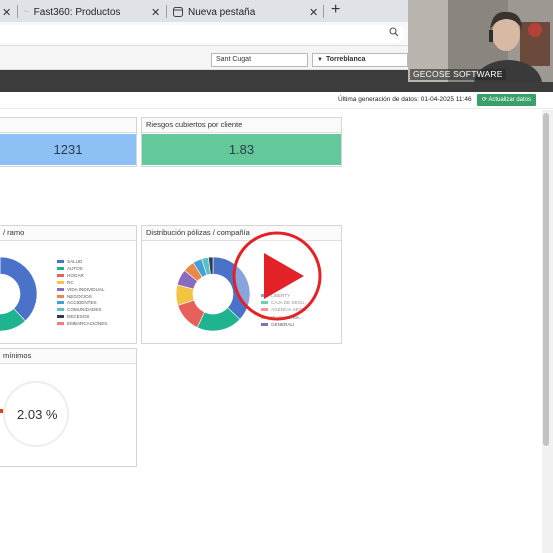 The image size is (553, 553). I want to click on panel-title, so click(68, 125).